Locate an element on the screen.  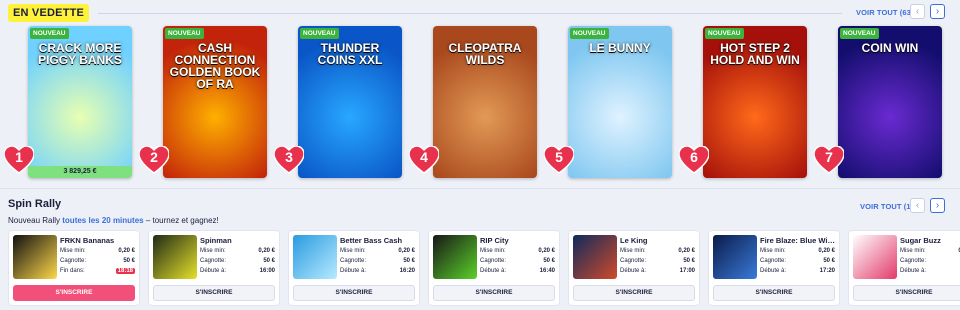
featured-title: EN VEDETTE is located at coordinates (49, 13).